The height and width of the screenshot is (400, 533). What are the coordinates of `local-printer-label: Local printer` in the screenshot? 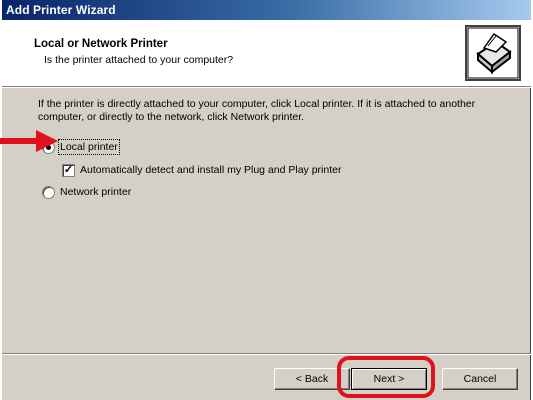 It's located at (89, 147).